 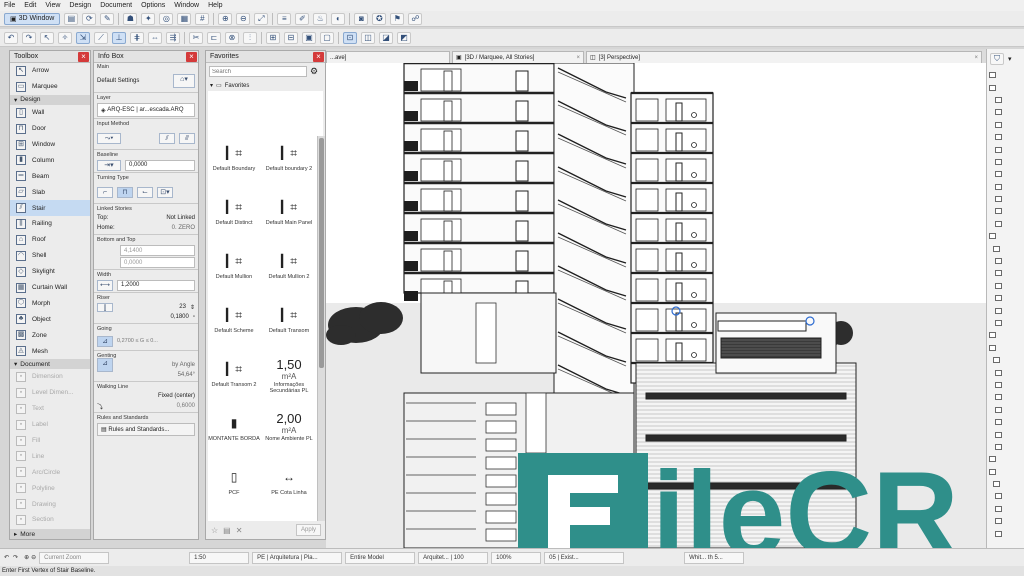 What do you see at coordinates (155, 37) in the screenshot?
I see `scale-icon: ⇔` at bounding box center [155, 37].